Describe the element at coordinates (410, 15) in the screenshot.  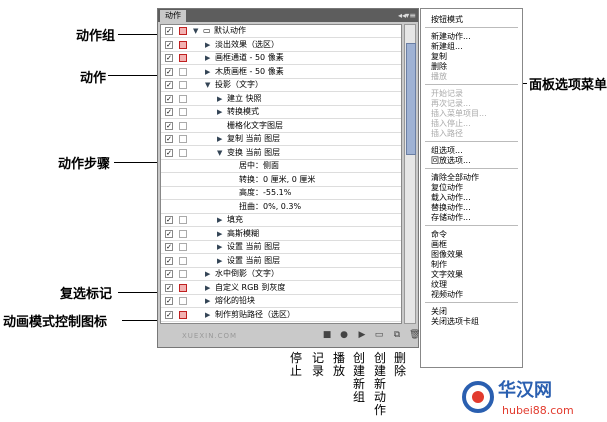
I see `panel-menu-icon: ▾≡` at that location.